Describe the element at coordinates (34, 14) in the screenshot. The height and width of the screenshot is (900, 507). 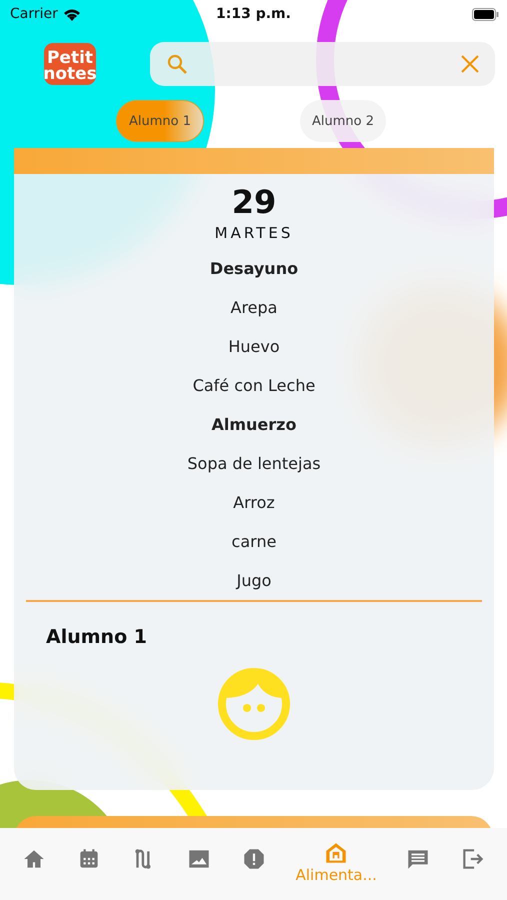
I see `carrier-label: Carrier` at that location.